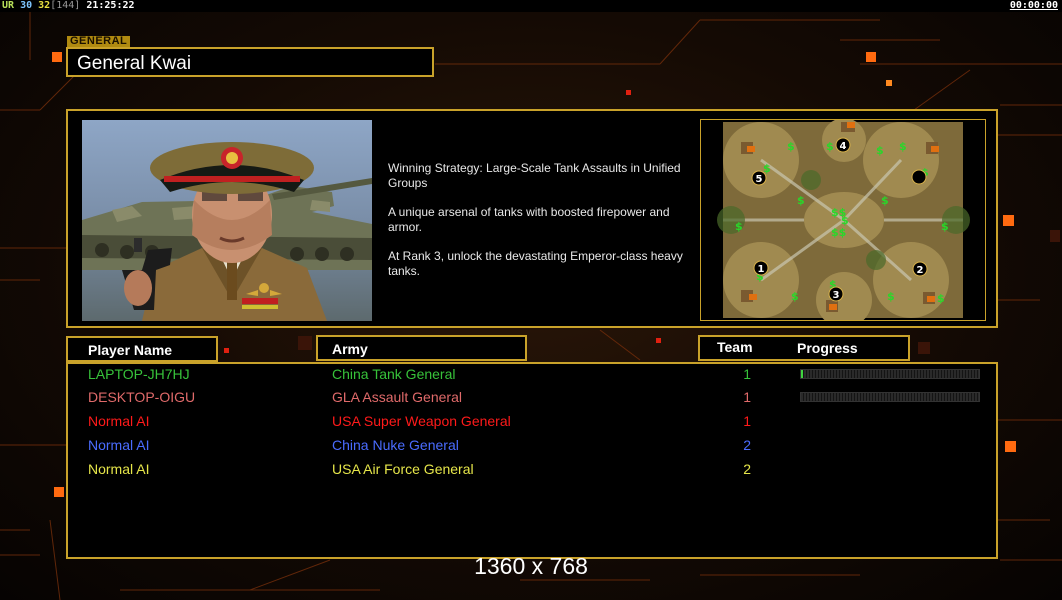 The width and height of the screenshot is (1062, 600). I want to click on player-name: LAPTOP-JH7HJ, so click(139, 374).